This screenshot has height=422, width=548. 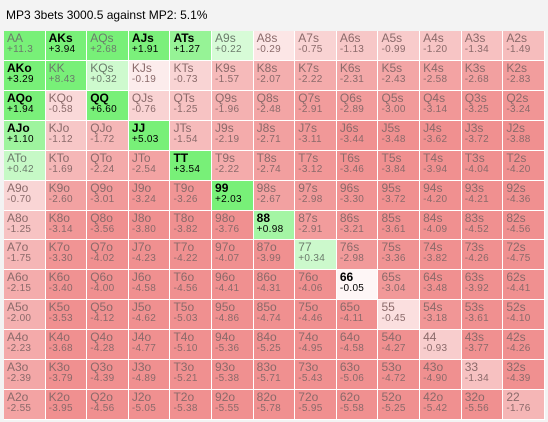 What do you see at coordinates (399, 345) in the screenshot?
I see `hand-cell: 54o -4.27` at bounding box center [399, 345].